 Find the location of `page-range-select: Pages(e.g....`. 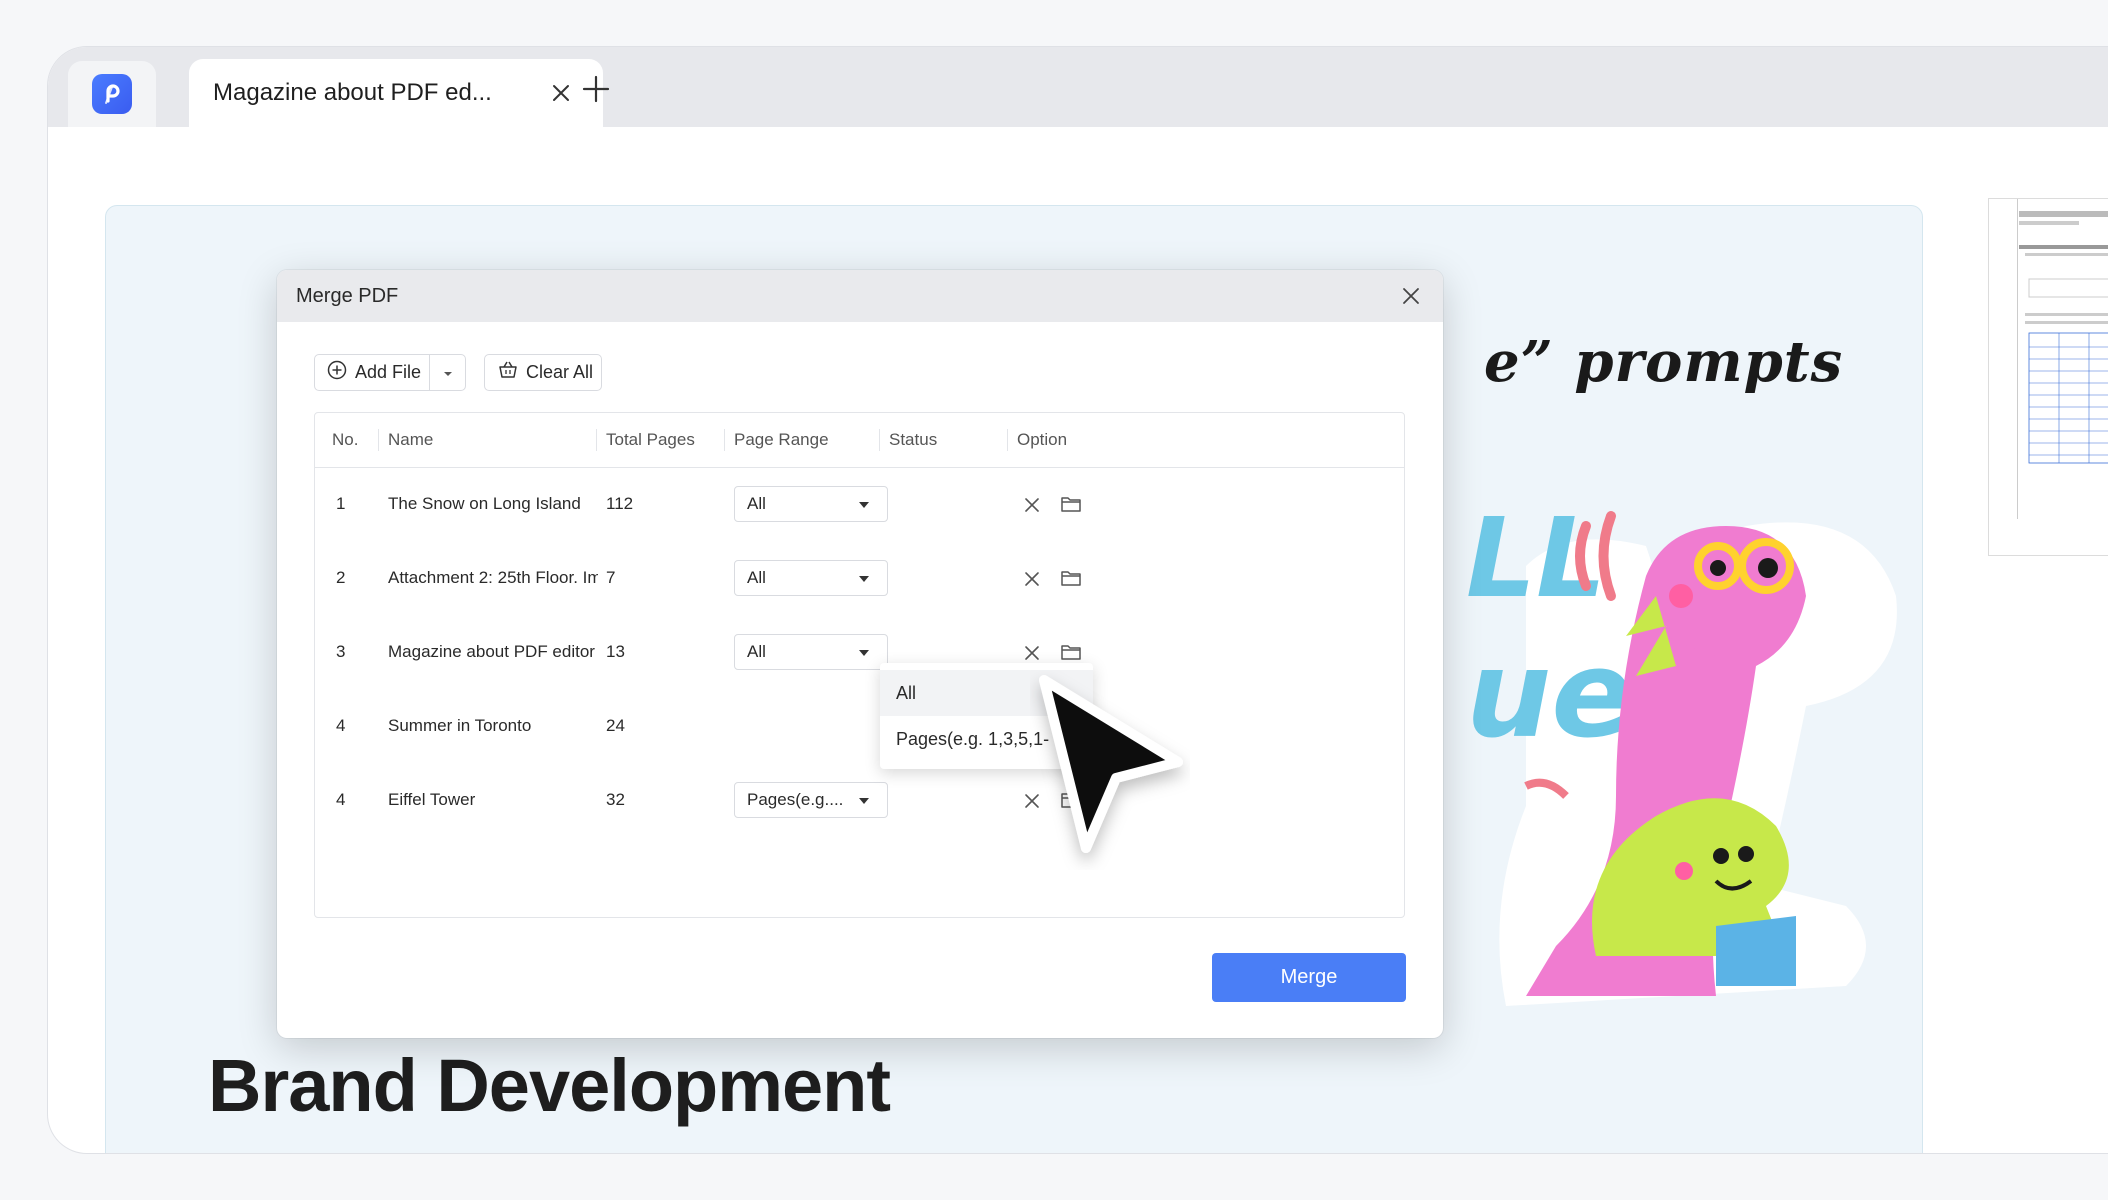

page-range-select: Pages(e.g.... is located at coordinates (811, 800).